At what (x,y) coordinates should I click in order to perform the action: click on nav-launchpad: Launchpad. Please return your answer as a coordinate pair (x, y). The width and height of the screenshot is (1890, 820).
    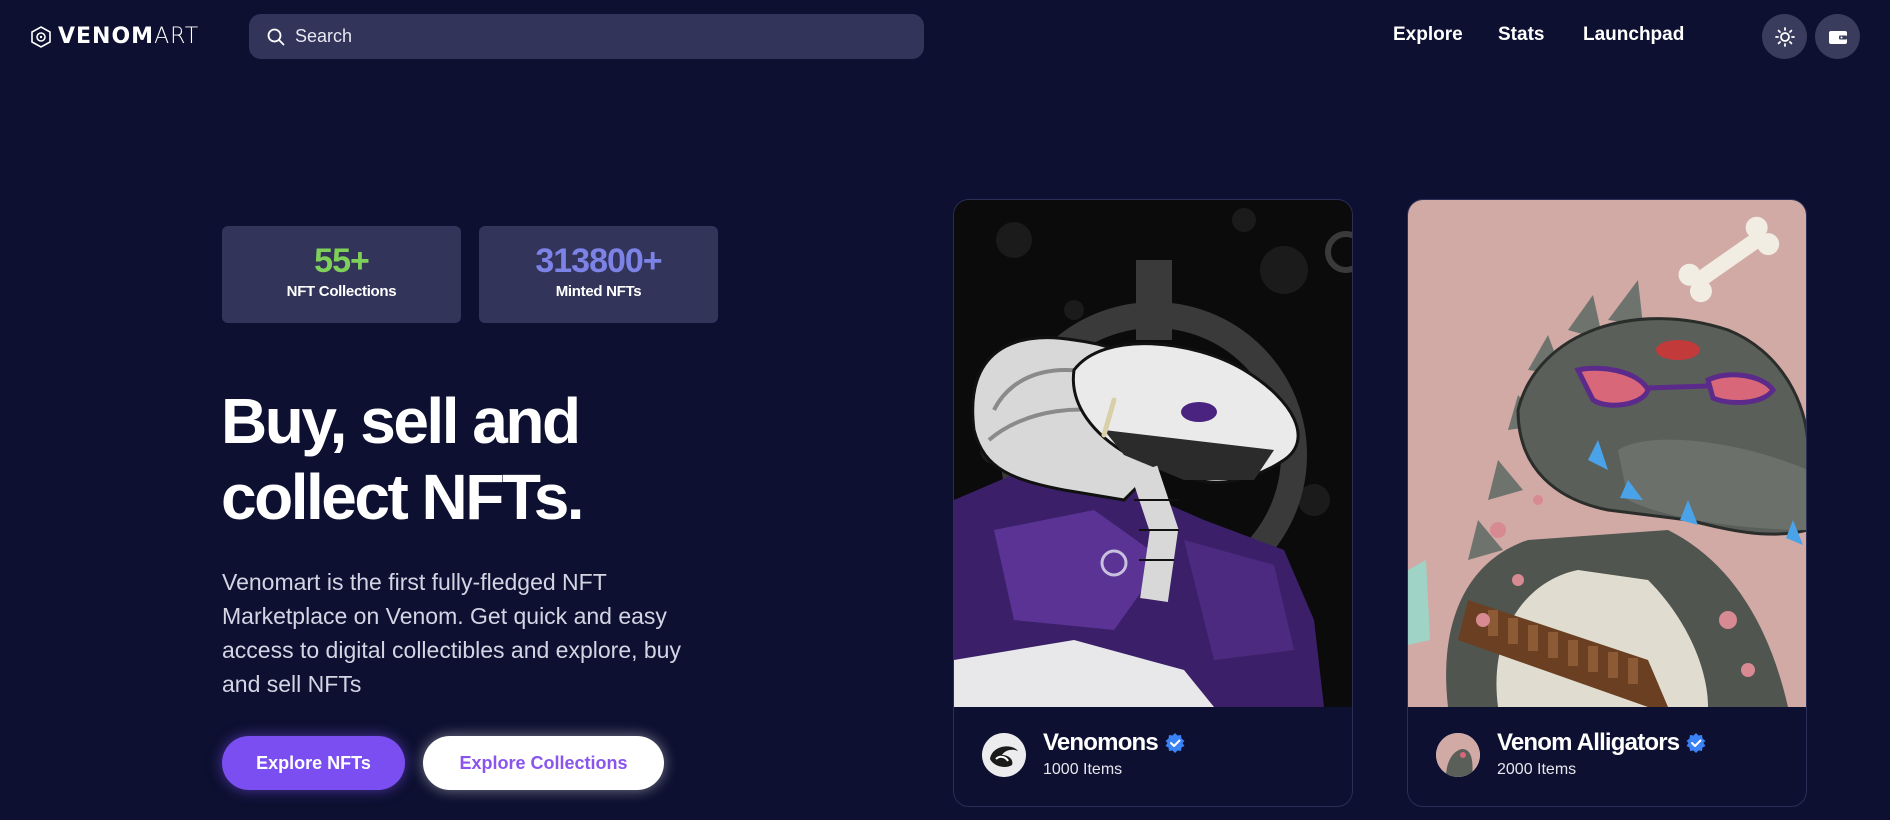
    Looking at the image, I should click on (1633, 35).